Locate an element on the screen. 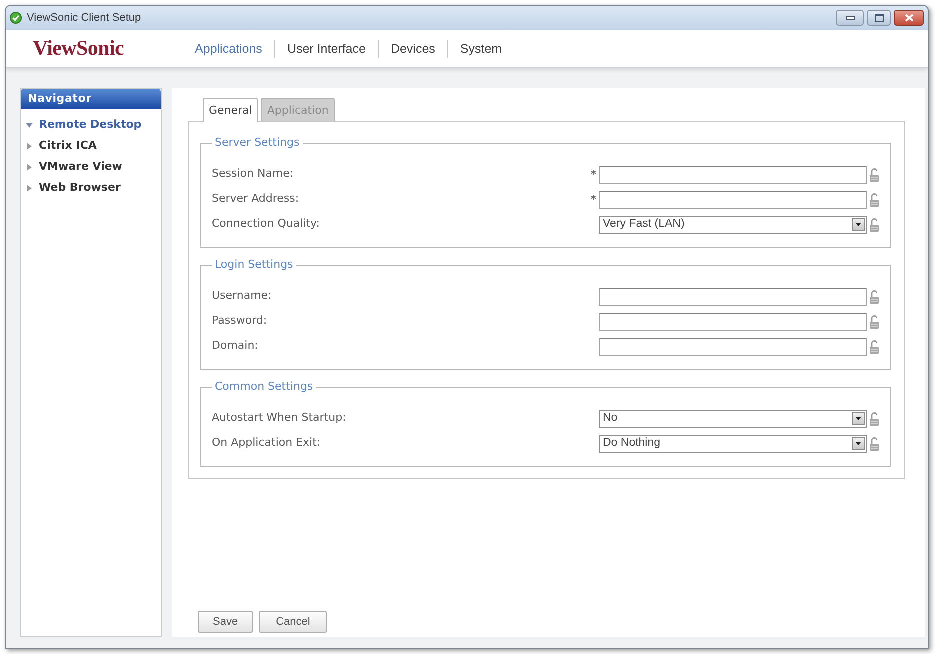 The image size is (937, 654). app-icon is located at coordinates (16, 18).